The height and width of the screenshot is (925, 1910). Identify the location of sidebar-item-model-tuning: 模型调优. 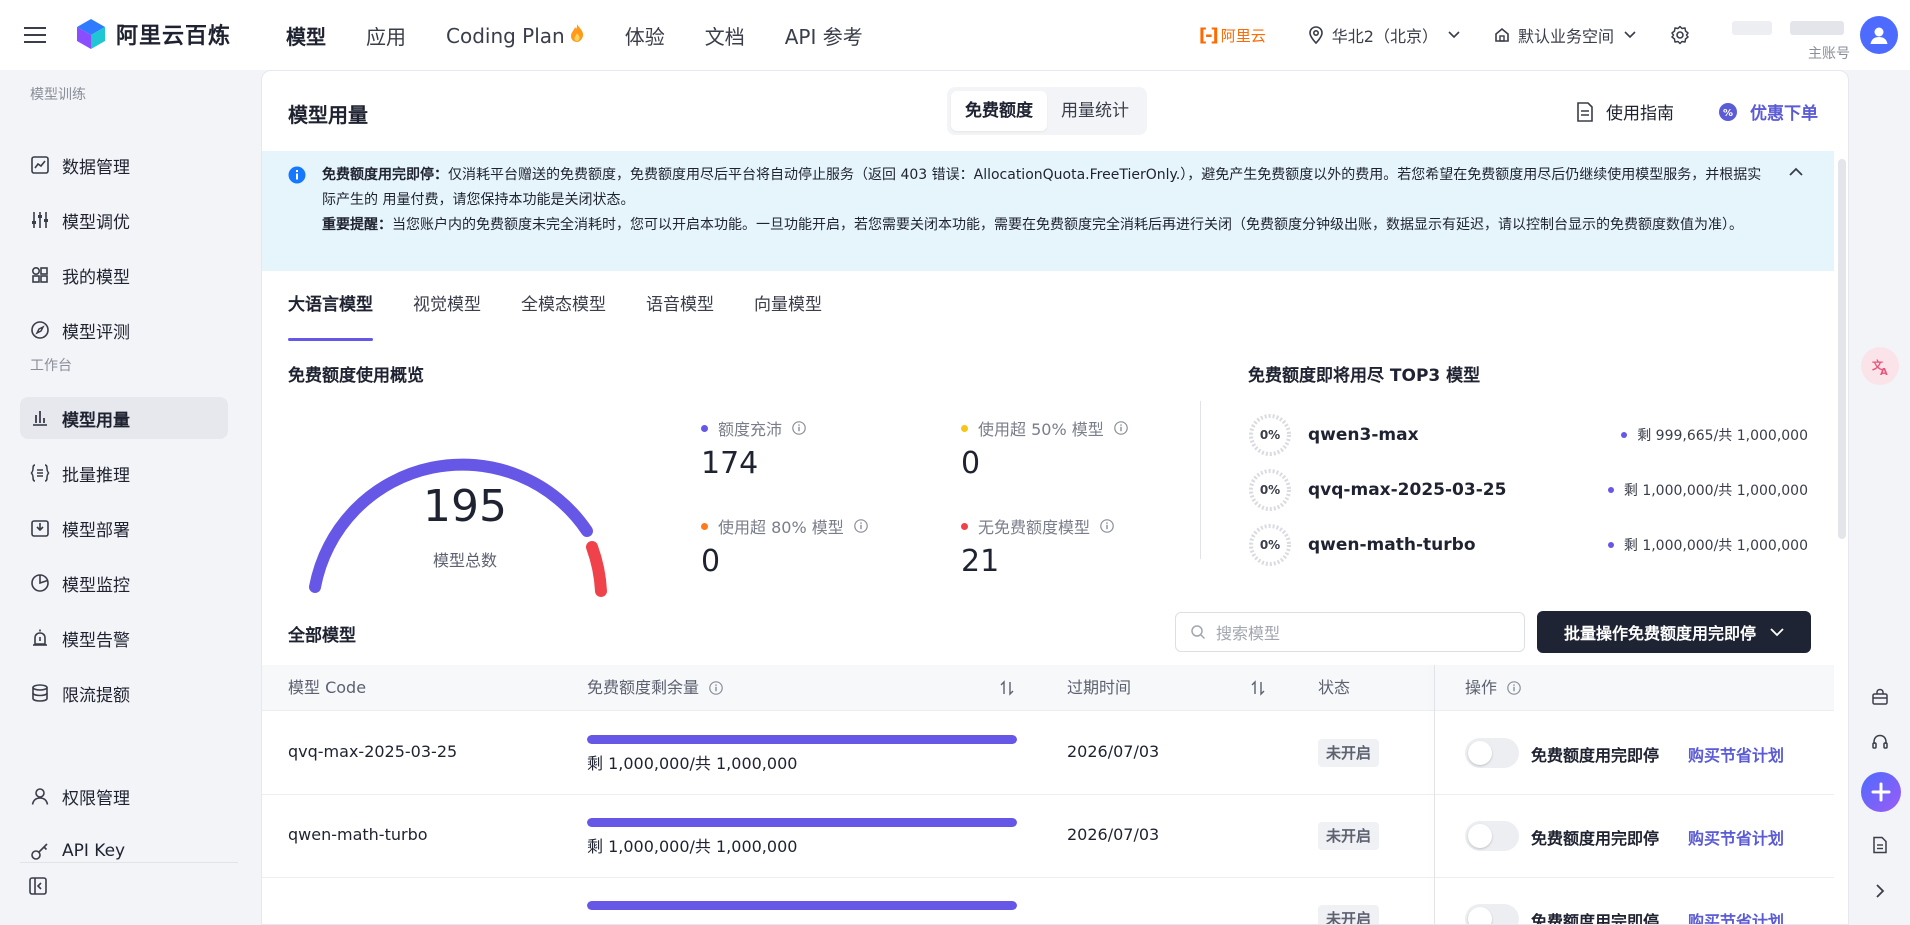
(124, 220).